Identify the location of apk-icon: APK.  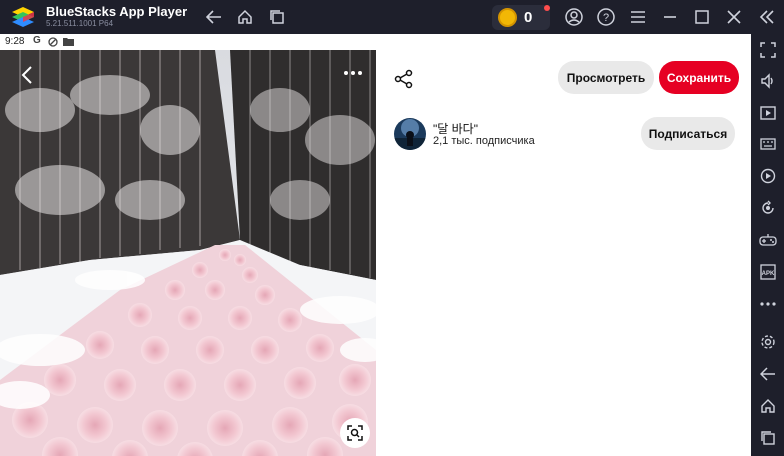
(768, 272).